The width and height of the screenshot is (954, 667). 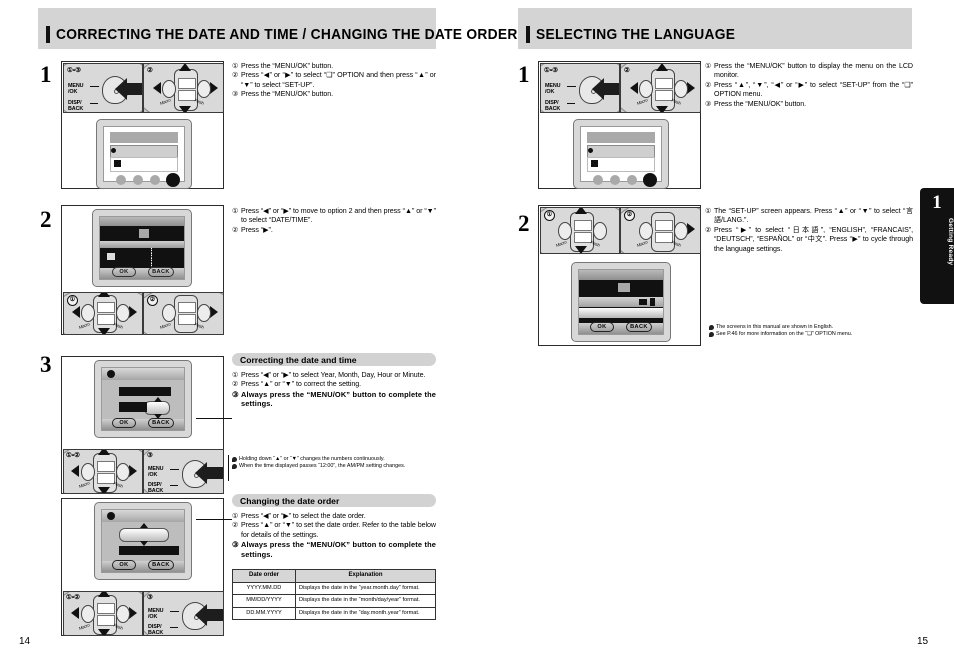 I want to click on date-time-lcd: OK BACK, so click(x=143, y=399).